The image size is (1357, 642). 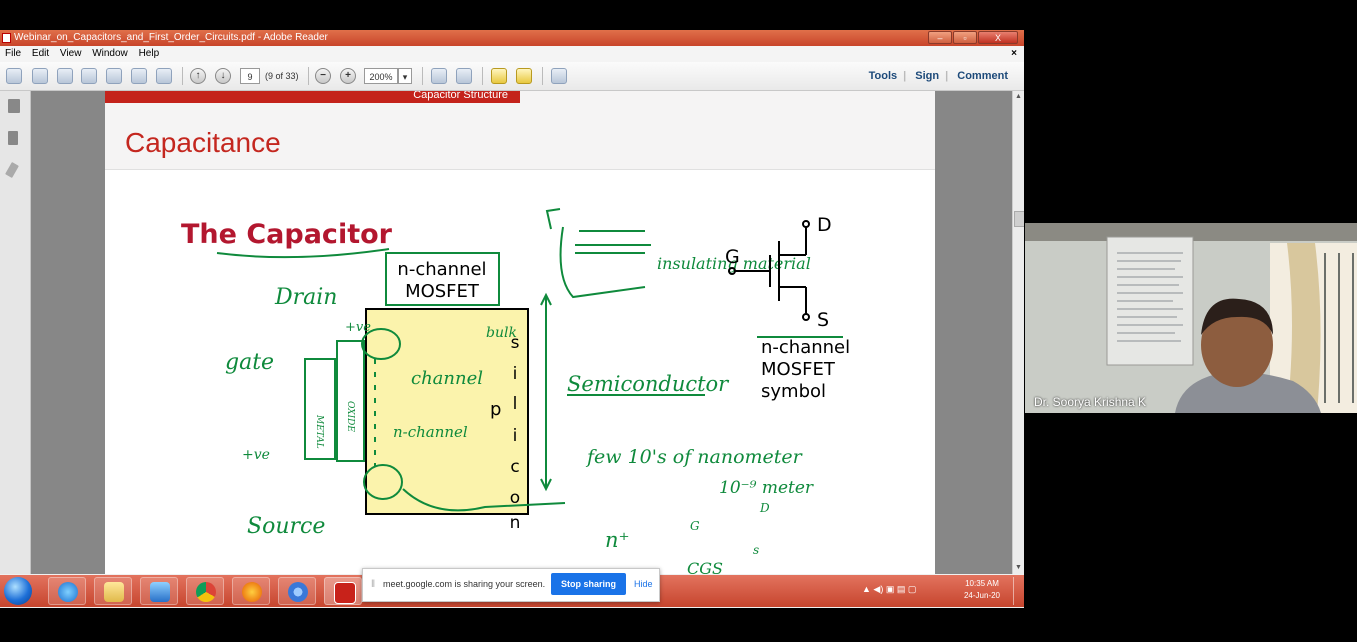 What do you see at coordinates (287, 234) in the screenshot?
I see `capacitor-heading: The Capacitor` at bounding box center [287, 234].